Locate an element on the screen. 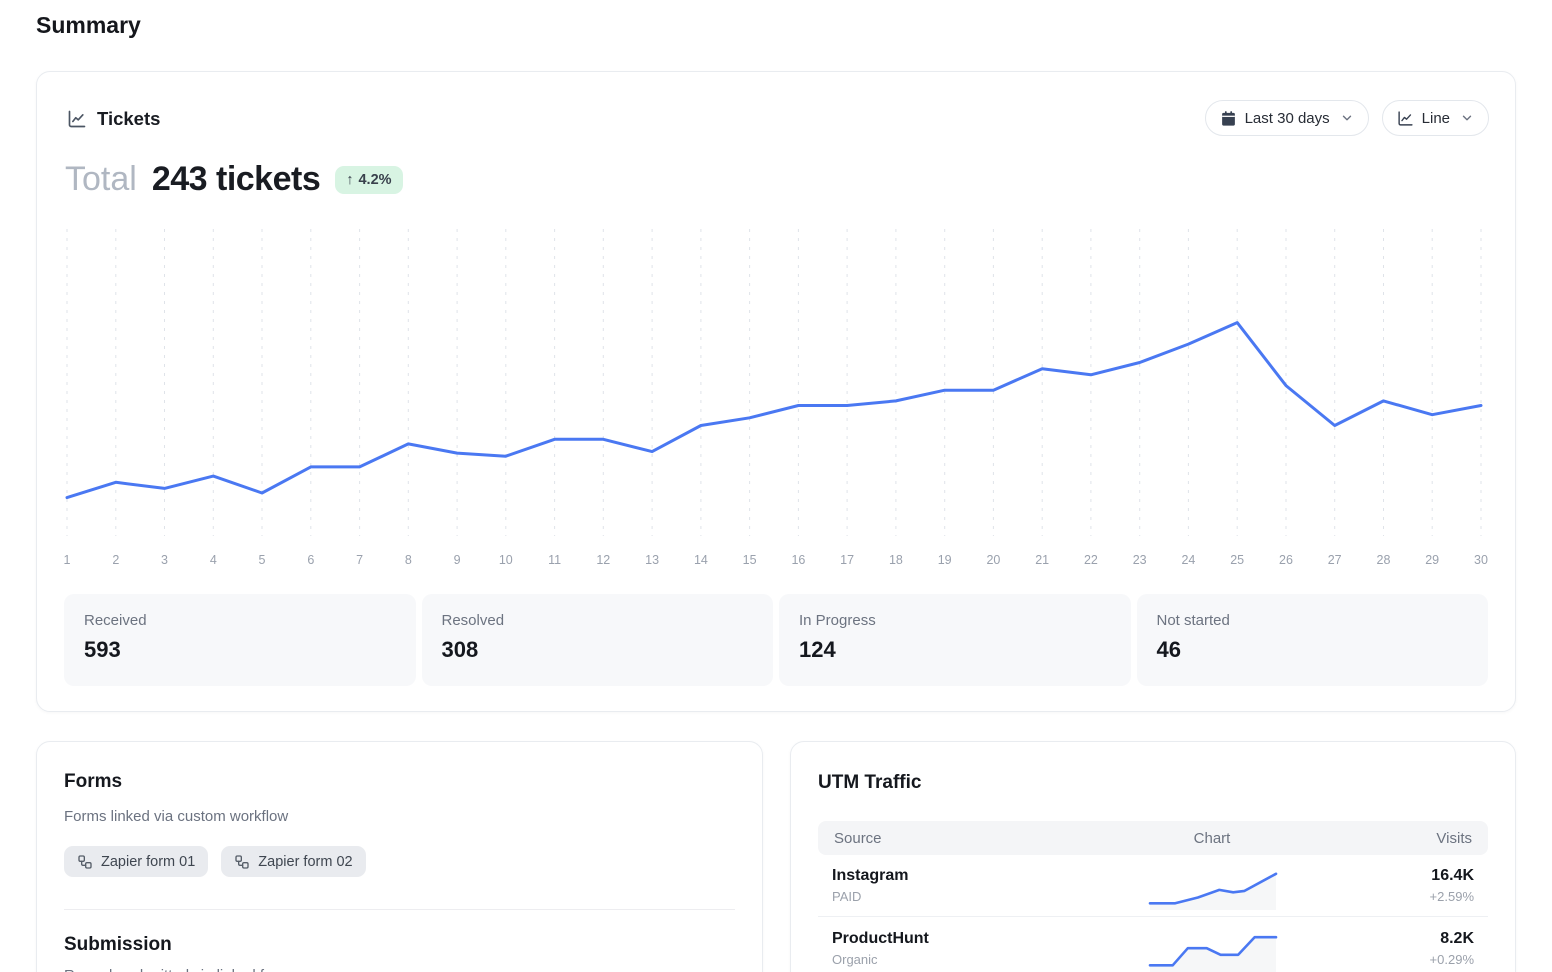  tickets-card-title: Tickets is located at coordinates (129, 118).